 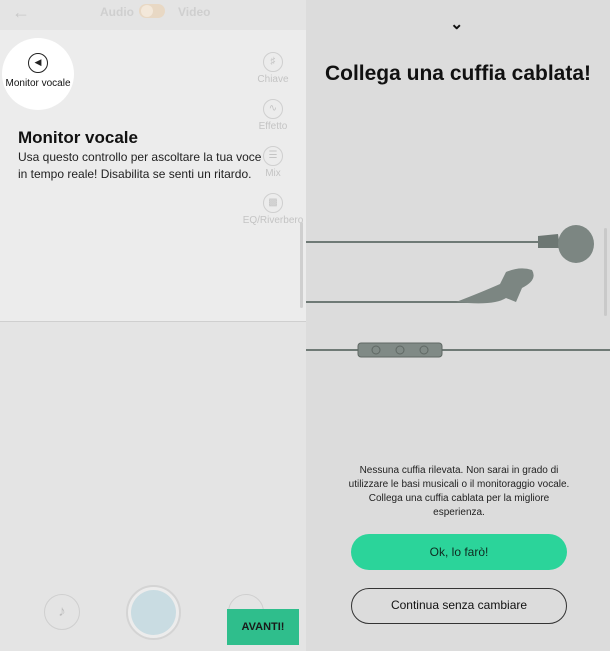 What do you see at coordinates (458, 73) in the screenshot?
I see `headphone-prompt-title: Collega una cuffia cablata!` at bounding box center [458, 73].